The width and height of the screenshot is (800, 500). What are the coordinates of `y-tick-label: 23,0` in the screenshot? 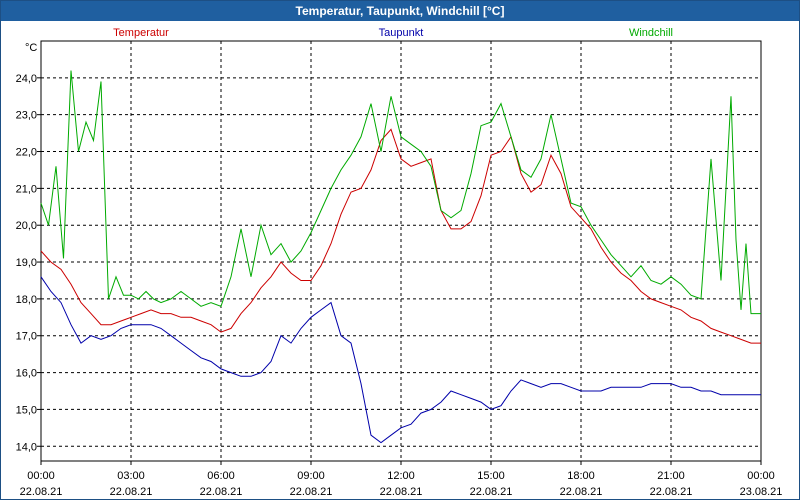 It's located at (26, 116).